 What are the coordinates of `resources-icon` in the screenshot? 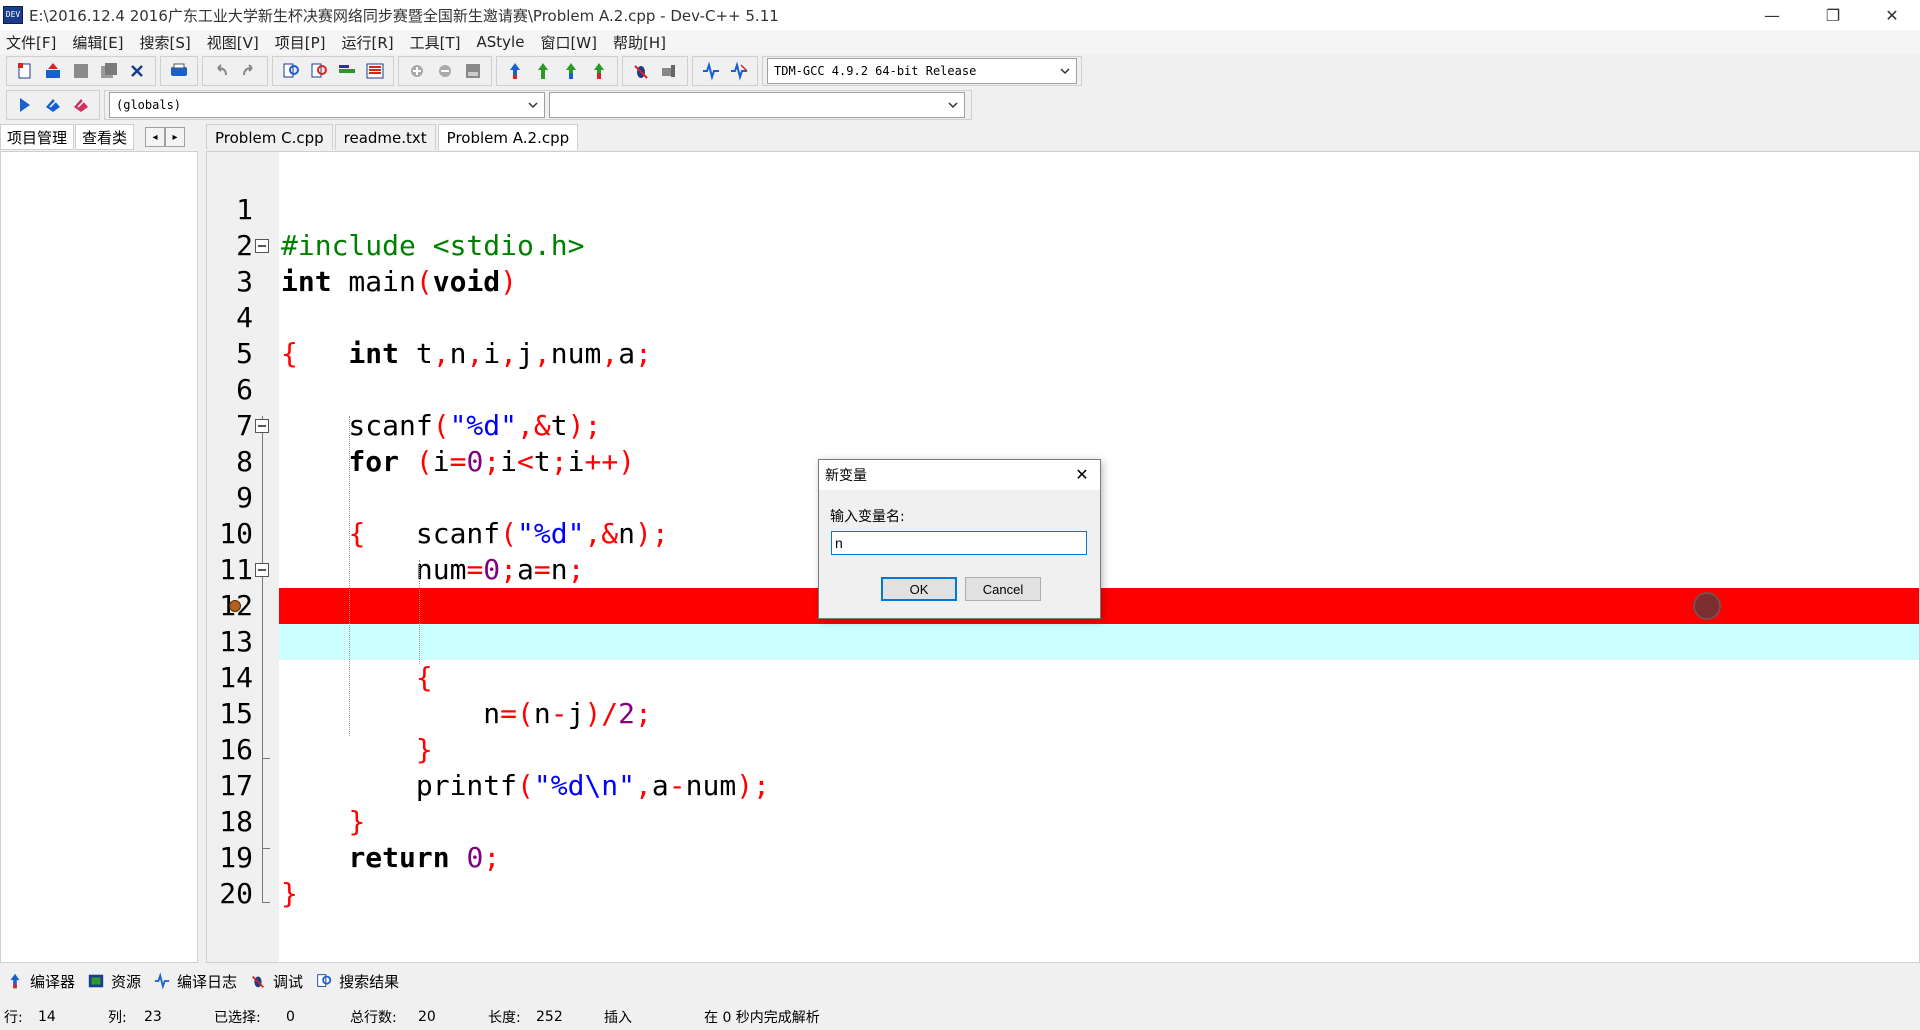 It's located at (96, 981).